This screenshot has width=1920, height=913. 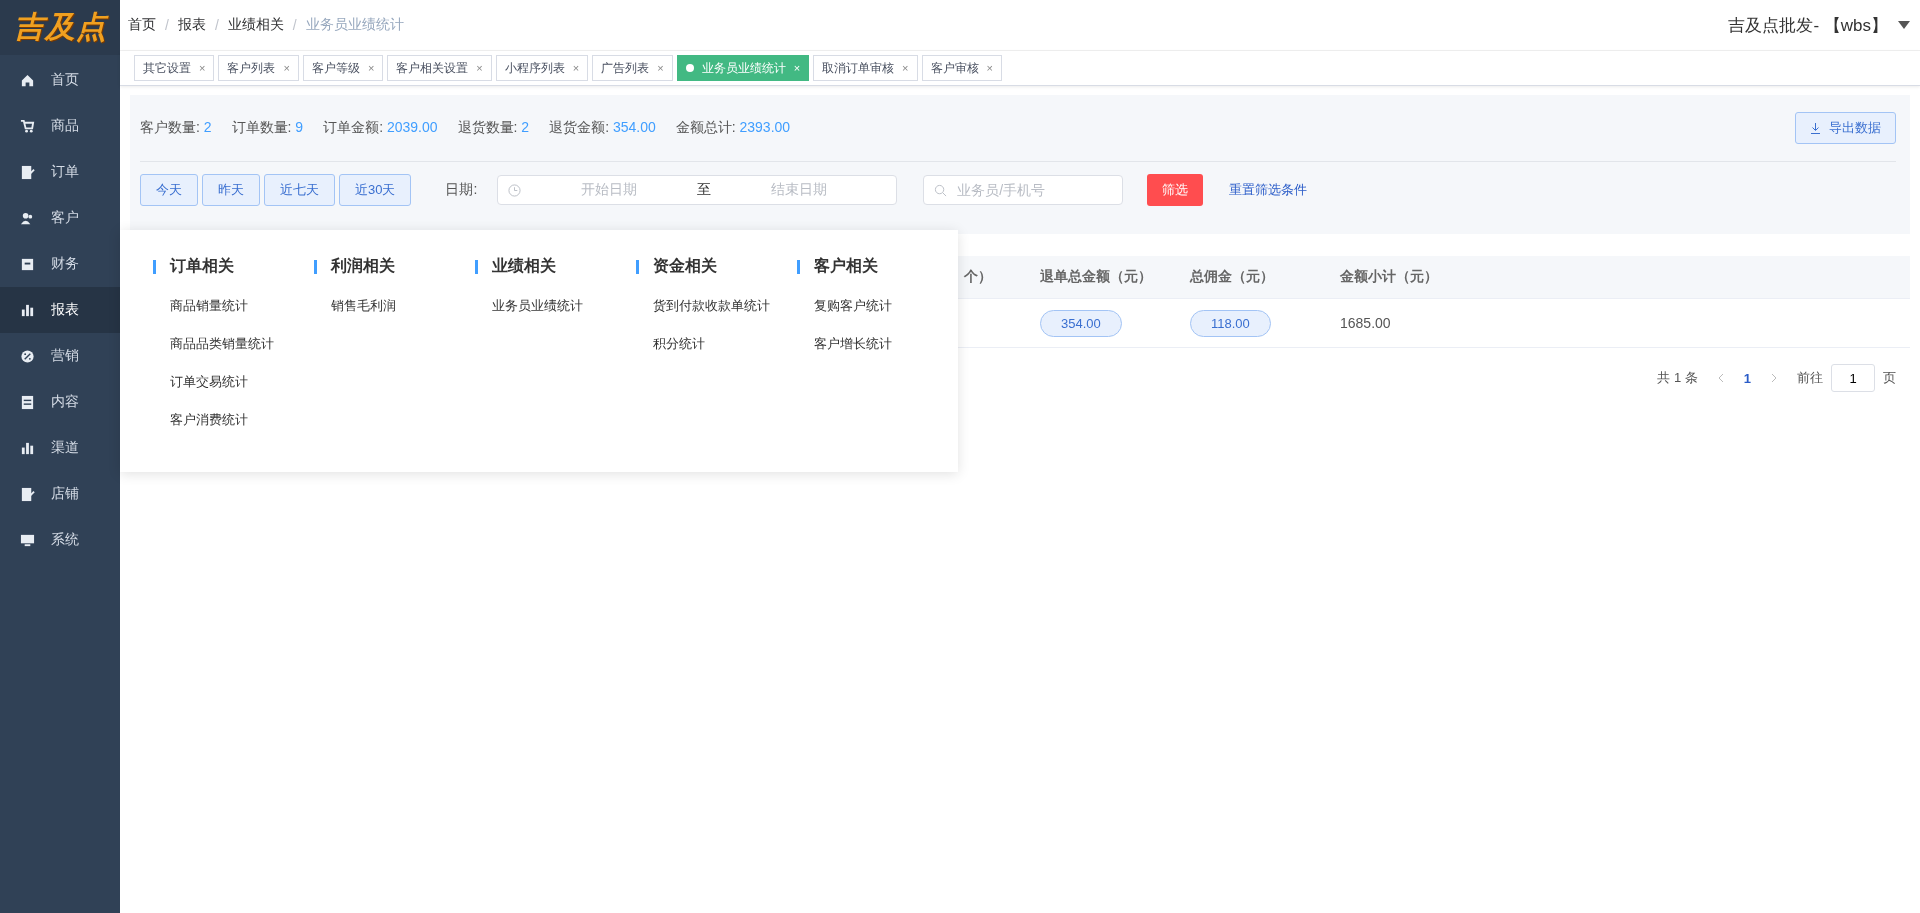 What do you see at coordinates (689, 68) in the screenshot?
I see `active-dot-icon` at bounding box center [689, 68].